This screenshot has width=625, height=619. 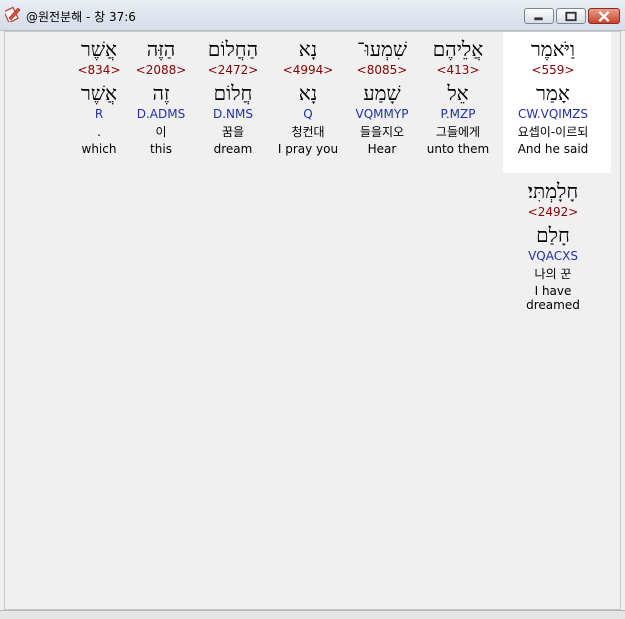 I want to click on word-column: הַחֲלוֹם <2472> חֲלוֹם D.NMS 꿈을 dream, so click(x=233, y=97).